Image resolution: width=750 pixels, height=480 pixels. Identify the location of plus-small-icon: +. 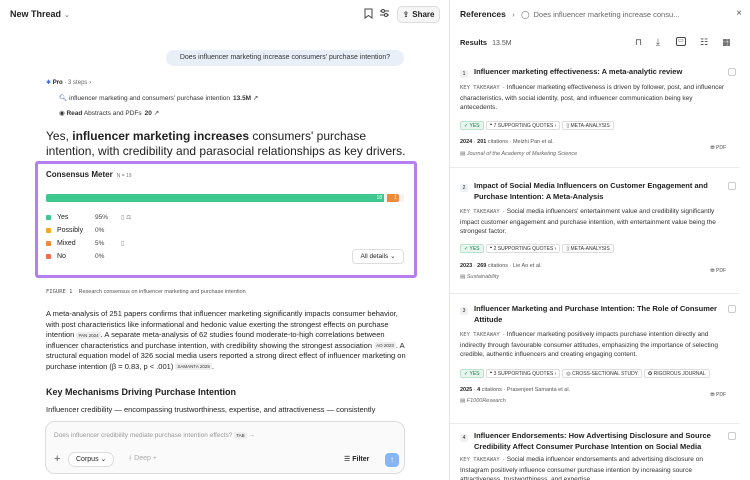
(154, 458).